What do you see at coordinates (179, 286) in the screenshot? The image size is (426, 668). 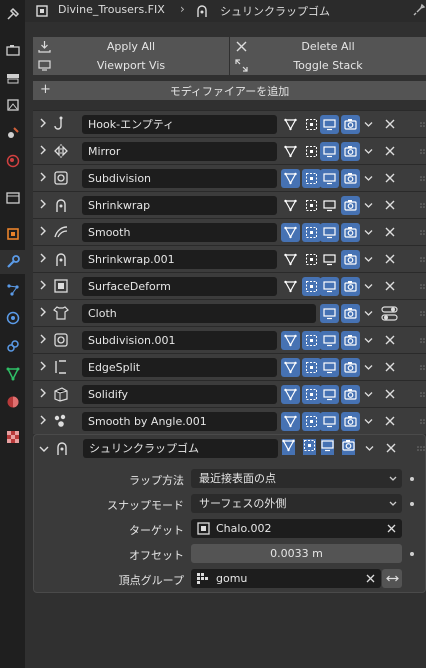 I see `modifier-name-field: SurfaceDeform` at bounding box center [179, 286].